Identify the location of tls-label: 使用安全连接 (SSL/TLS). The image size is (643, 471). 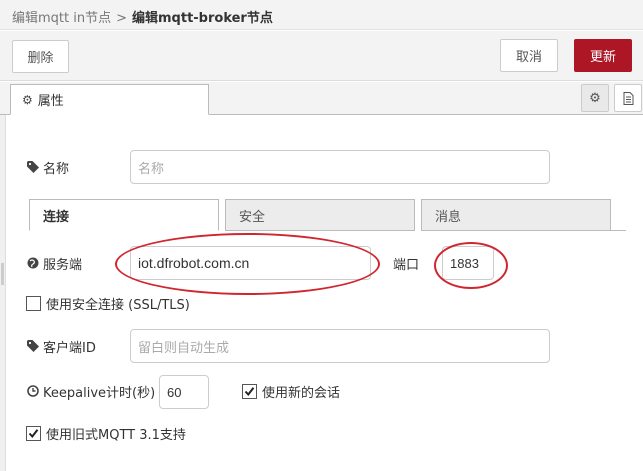
(118, 305).